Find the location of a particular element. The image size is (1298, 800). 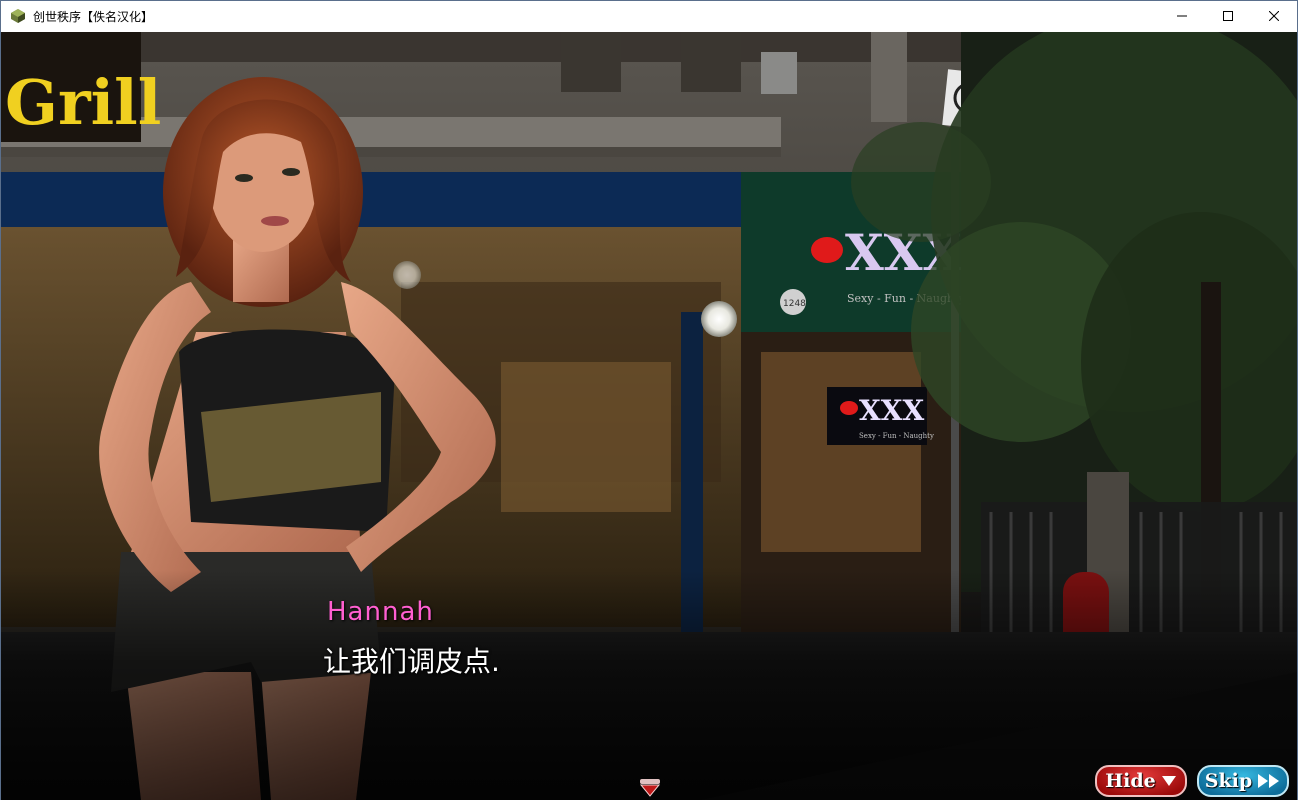

continue-arrow-icon is located at coordinates (650, 787).